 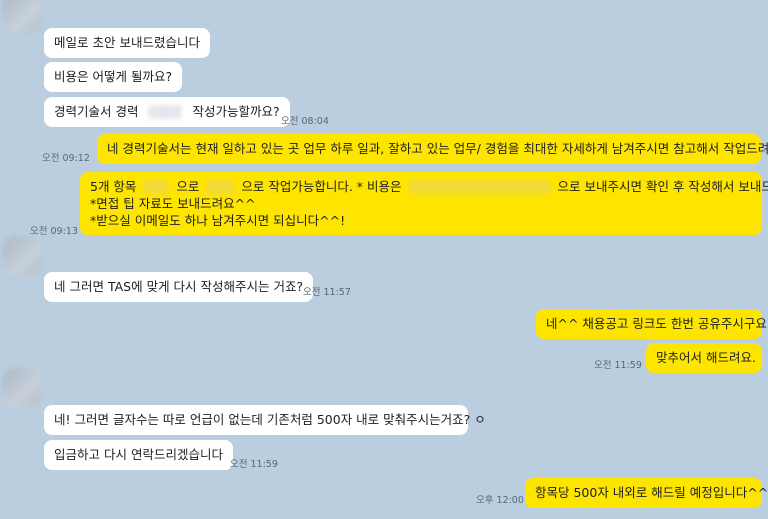 I want to click on message-text: 네 그러면 TAS에 맞게 다시 작성해주시는 거죠?, so click(x=179, y=286).